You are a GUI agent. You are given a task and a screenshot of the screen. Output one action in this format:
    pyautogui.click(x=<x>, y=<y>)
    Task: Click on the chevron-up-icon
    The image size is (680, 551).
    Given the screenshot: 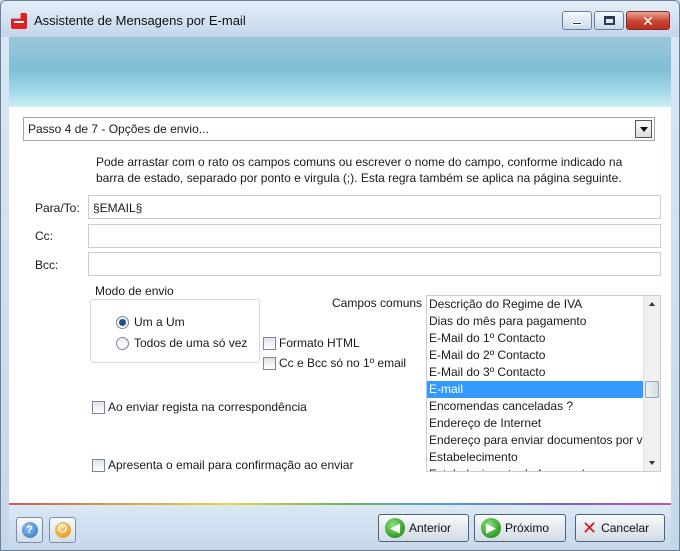 What is the action you would take?
    pyautogui.click(x=652, y=304)
    